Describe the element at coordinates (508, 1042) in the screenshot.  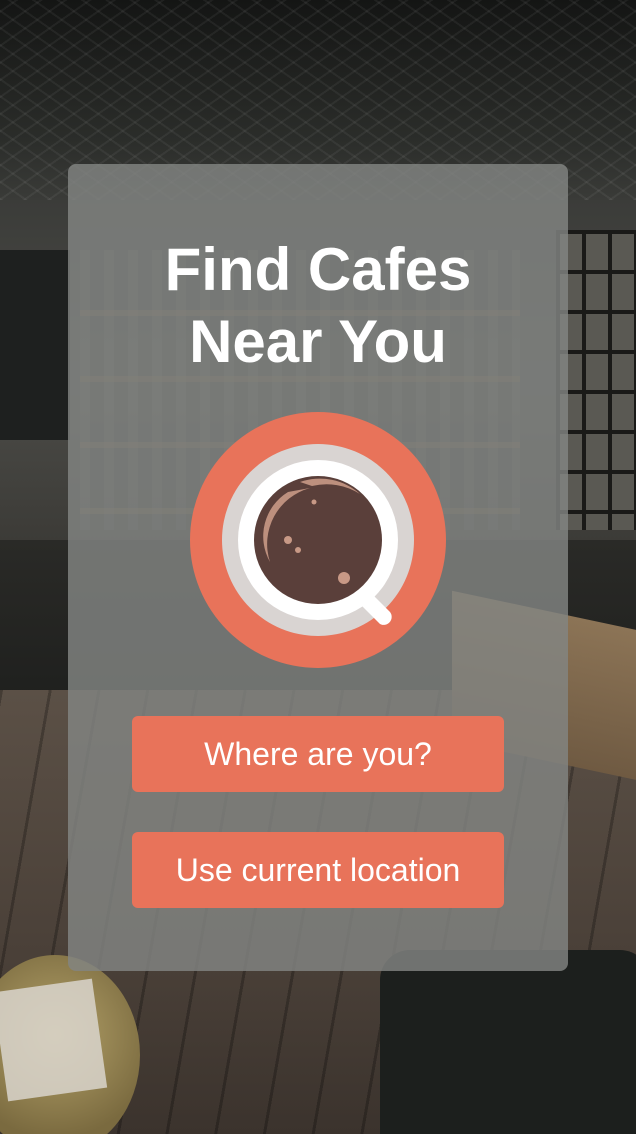
I see `background-chair` at that location.